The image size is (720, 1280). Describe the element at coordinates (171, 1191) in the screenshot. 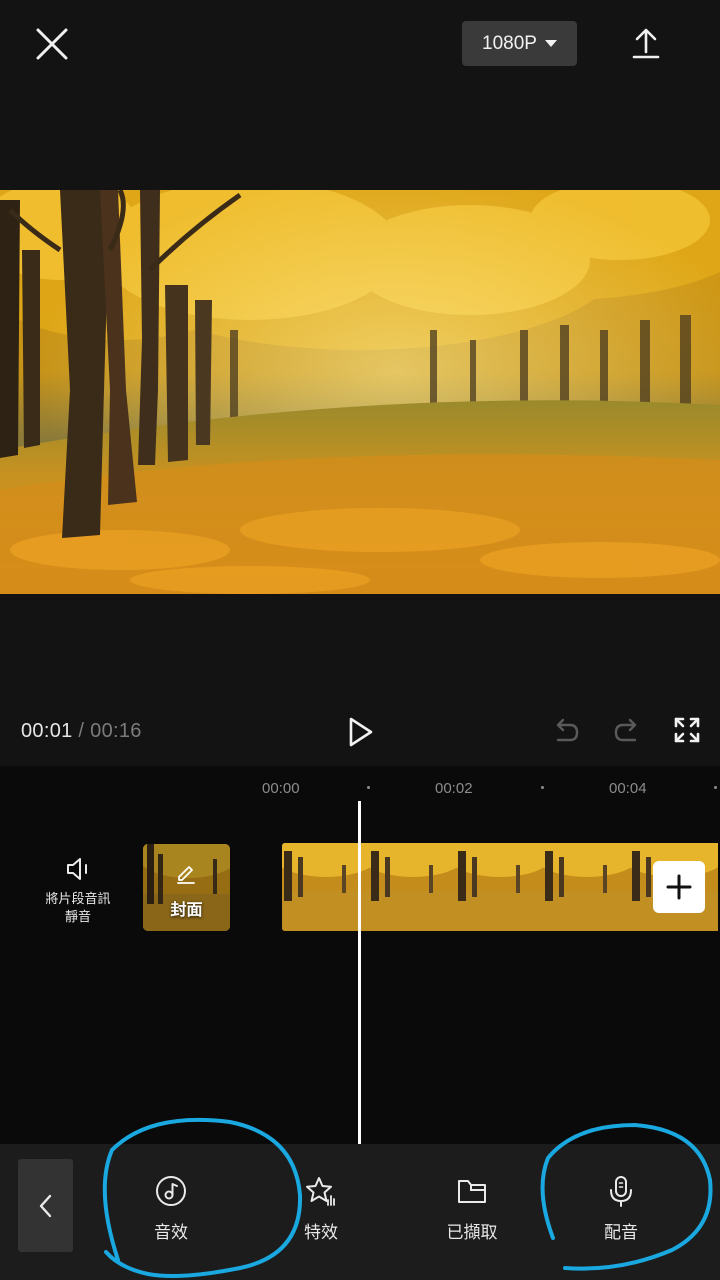

I see `music-note-icon` at that location.